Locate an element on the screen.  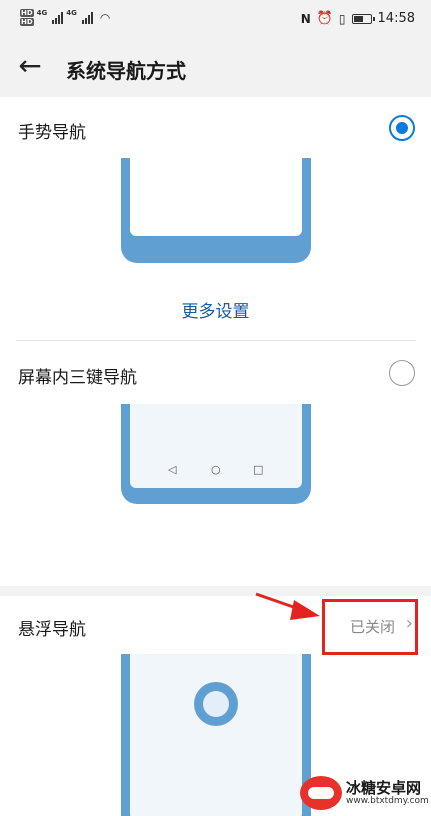
watermark: 冰糖安卓网 www.btxtdmy.com is located at coordinates (364, 793).